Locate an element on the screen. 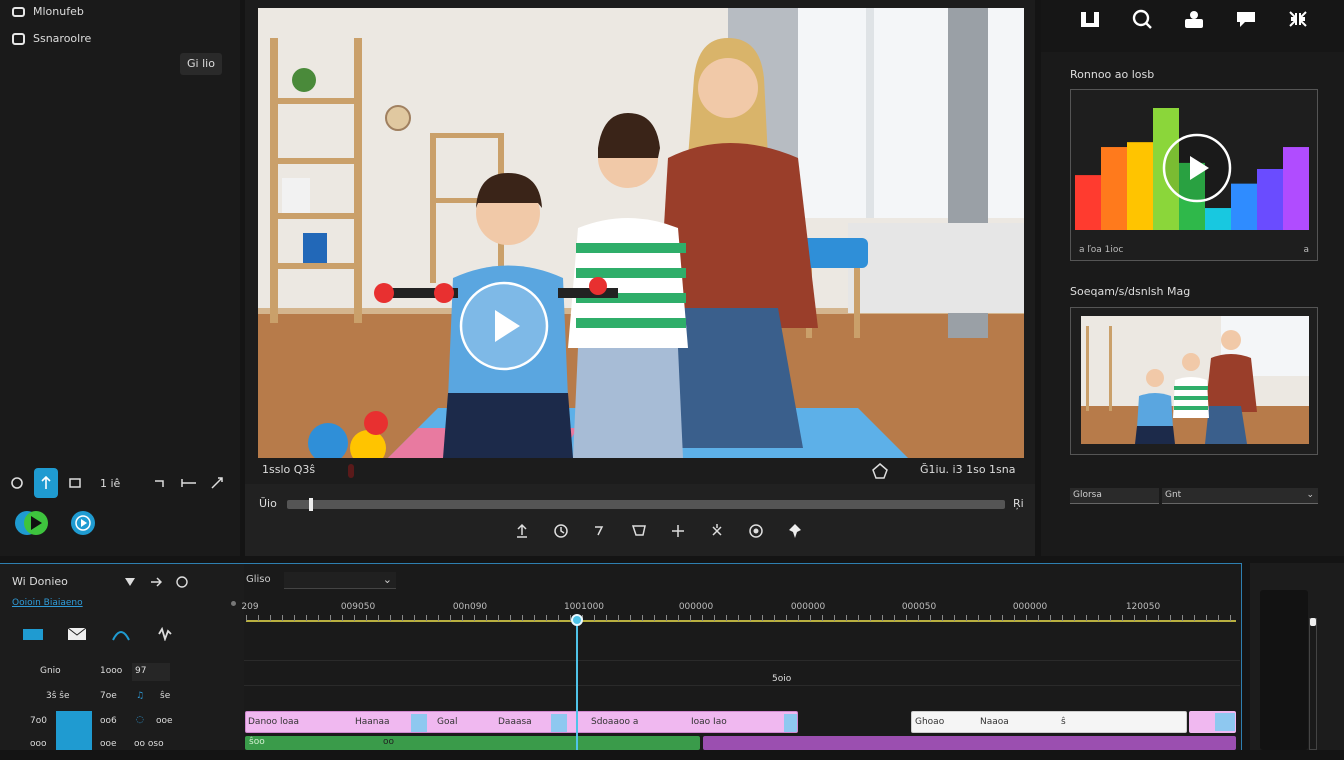 Image resolution: width=1344 pixels, height=760 pixels. track-cell: ŝe is located at coordinates (165, 696).